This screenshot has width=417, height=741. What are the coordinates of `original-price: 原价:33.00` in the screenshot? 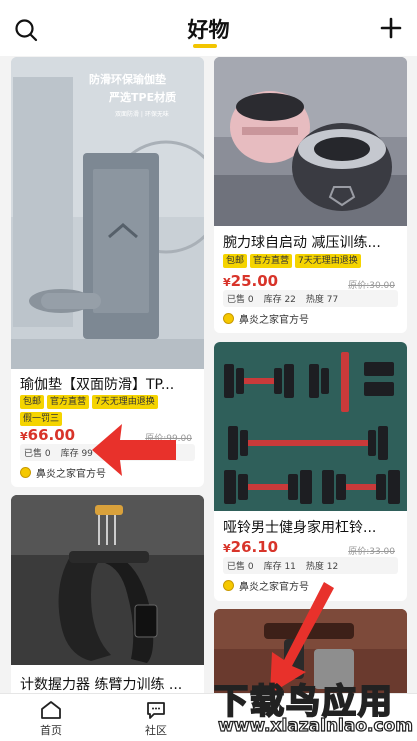 It's located at (371, 552).